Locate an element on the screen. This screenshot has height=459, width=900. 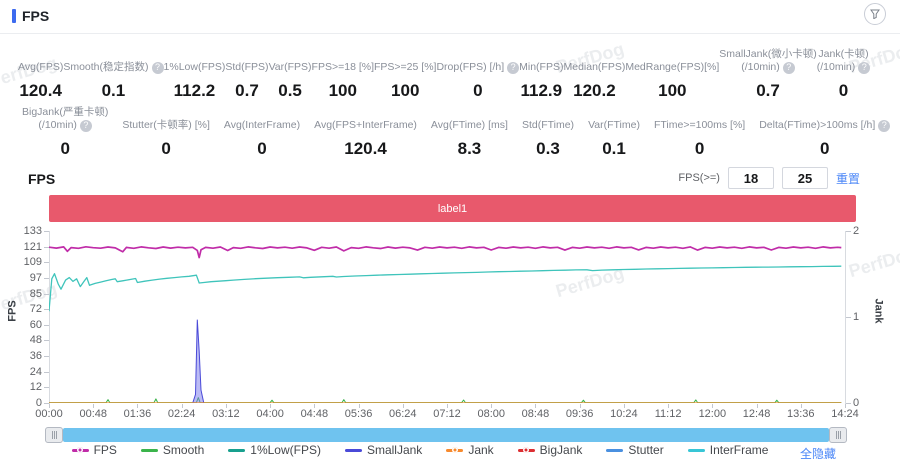
x-axis-tick-label: 06:24 is located at coordinates (403, 414).